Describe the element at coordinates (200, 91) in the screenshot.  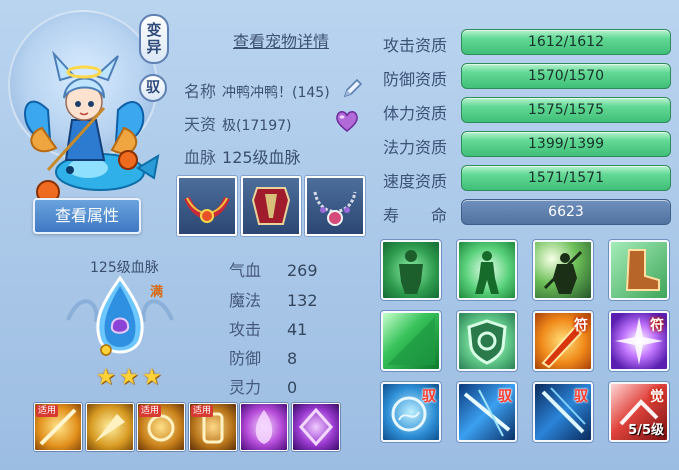
I see `name-label: 名称` at that location.